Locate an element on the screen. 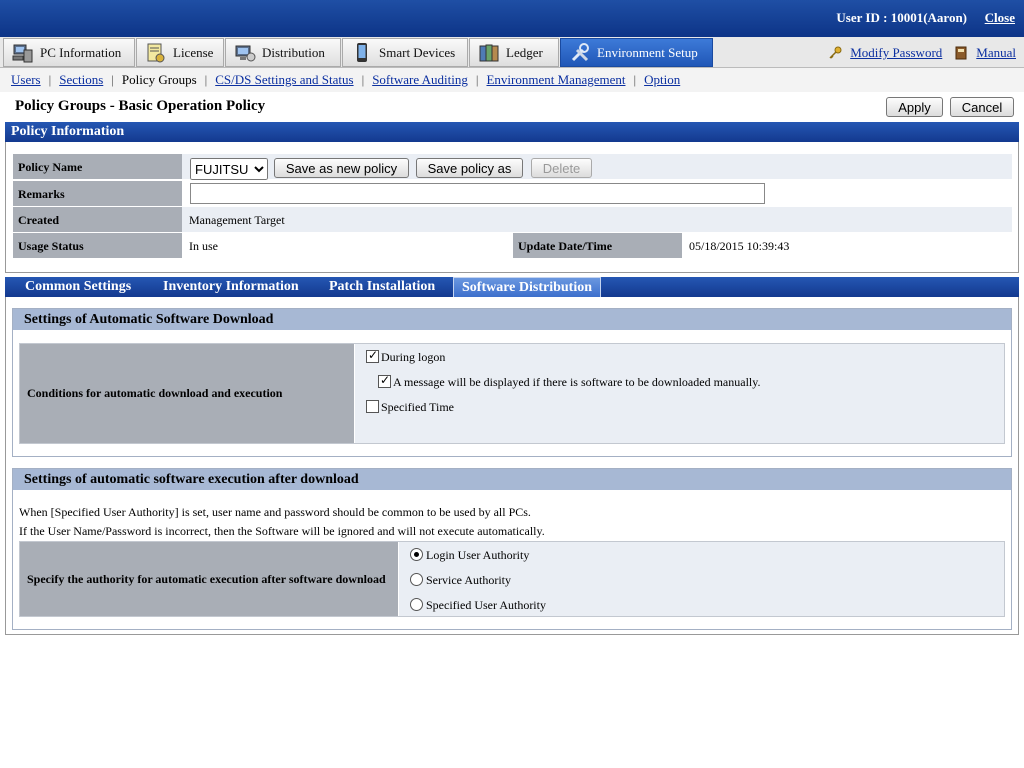 The image size is (1024, 768). header-links: Modify Password Manual is located at coordinates (922, 53).